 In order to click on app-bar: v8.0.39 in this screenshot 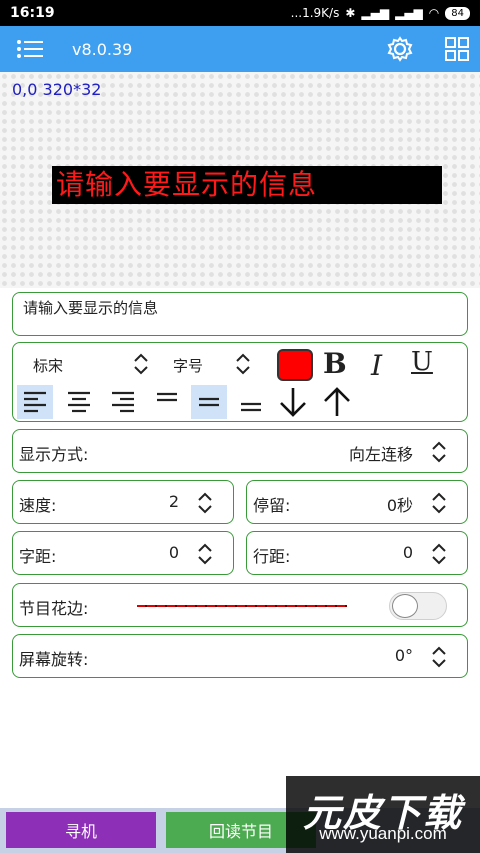, I will do `click(240, 49)`.